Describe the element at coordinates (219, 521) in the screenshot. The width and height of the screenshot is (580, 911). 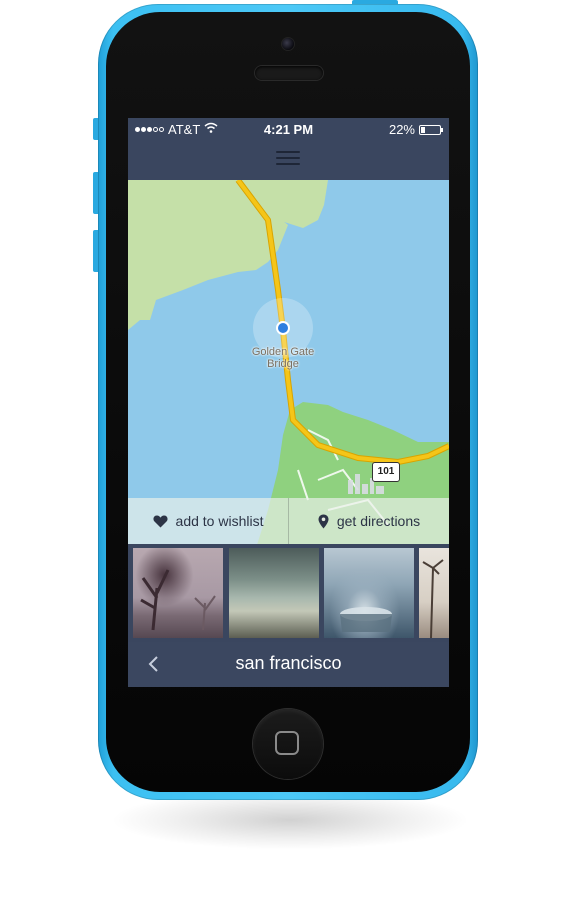
I see `wishlist-label: add to wishlist` at that location.